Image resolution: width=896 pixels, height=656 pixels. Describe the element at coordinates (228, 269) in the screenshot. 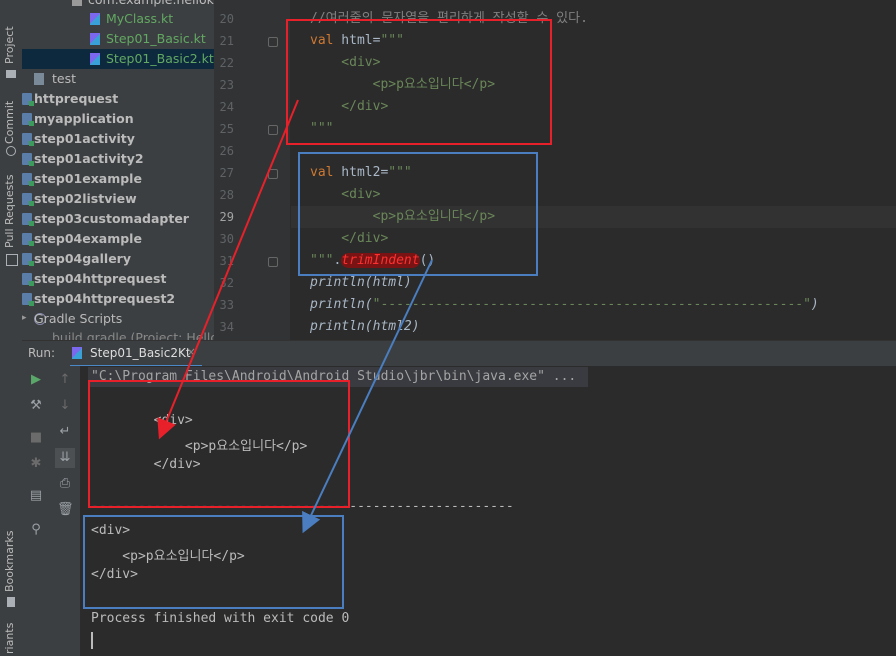

I see `red-arrow` at that location.